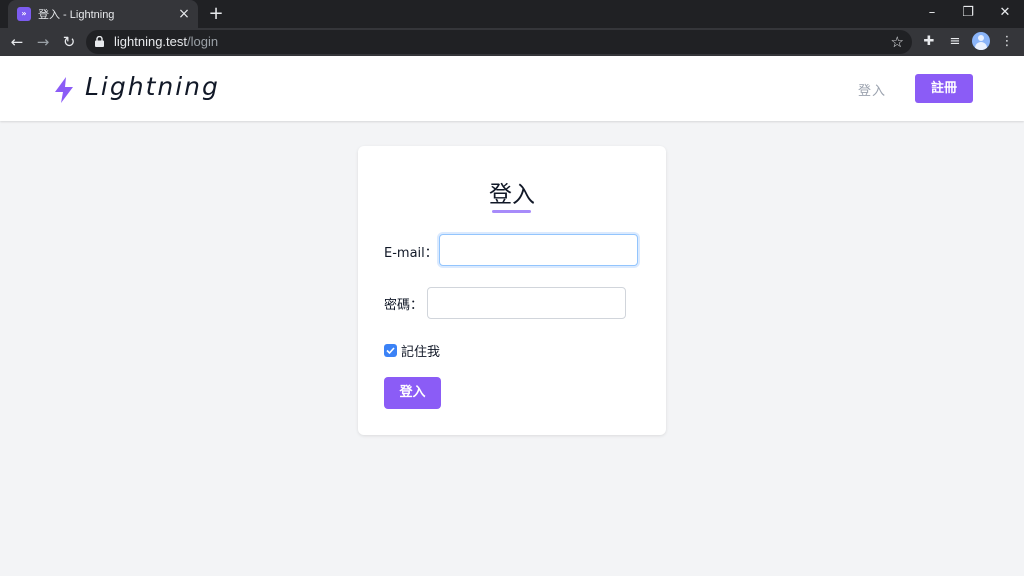 The width and height of the screenshot is (1024, 576). What do you see at coordinates (929, 42) in the screenshot?
I see `extensions-icon: ✚` at bounding box center [929, 42].